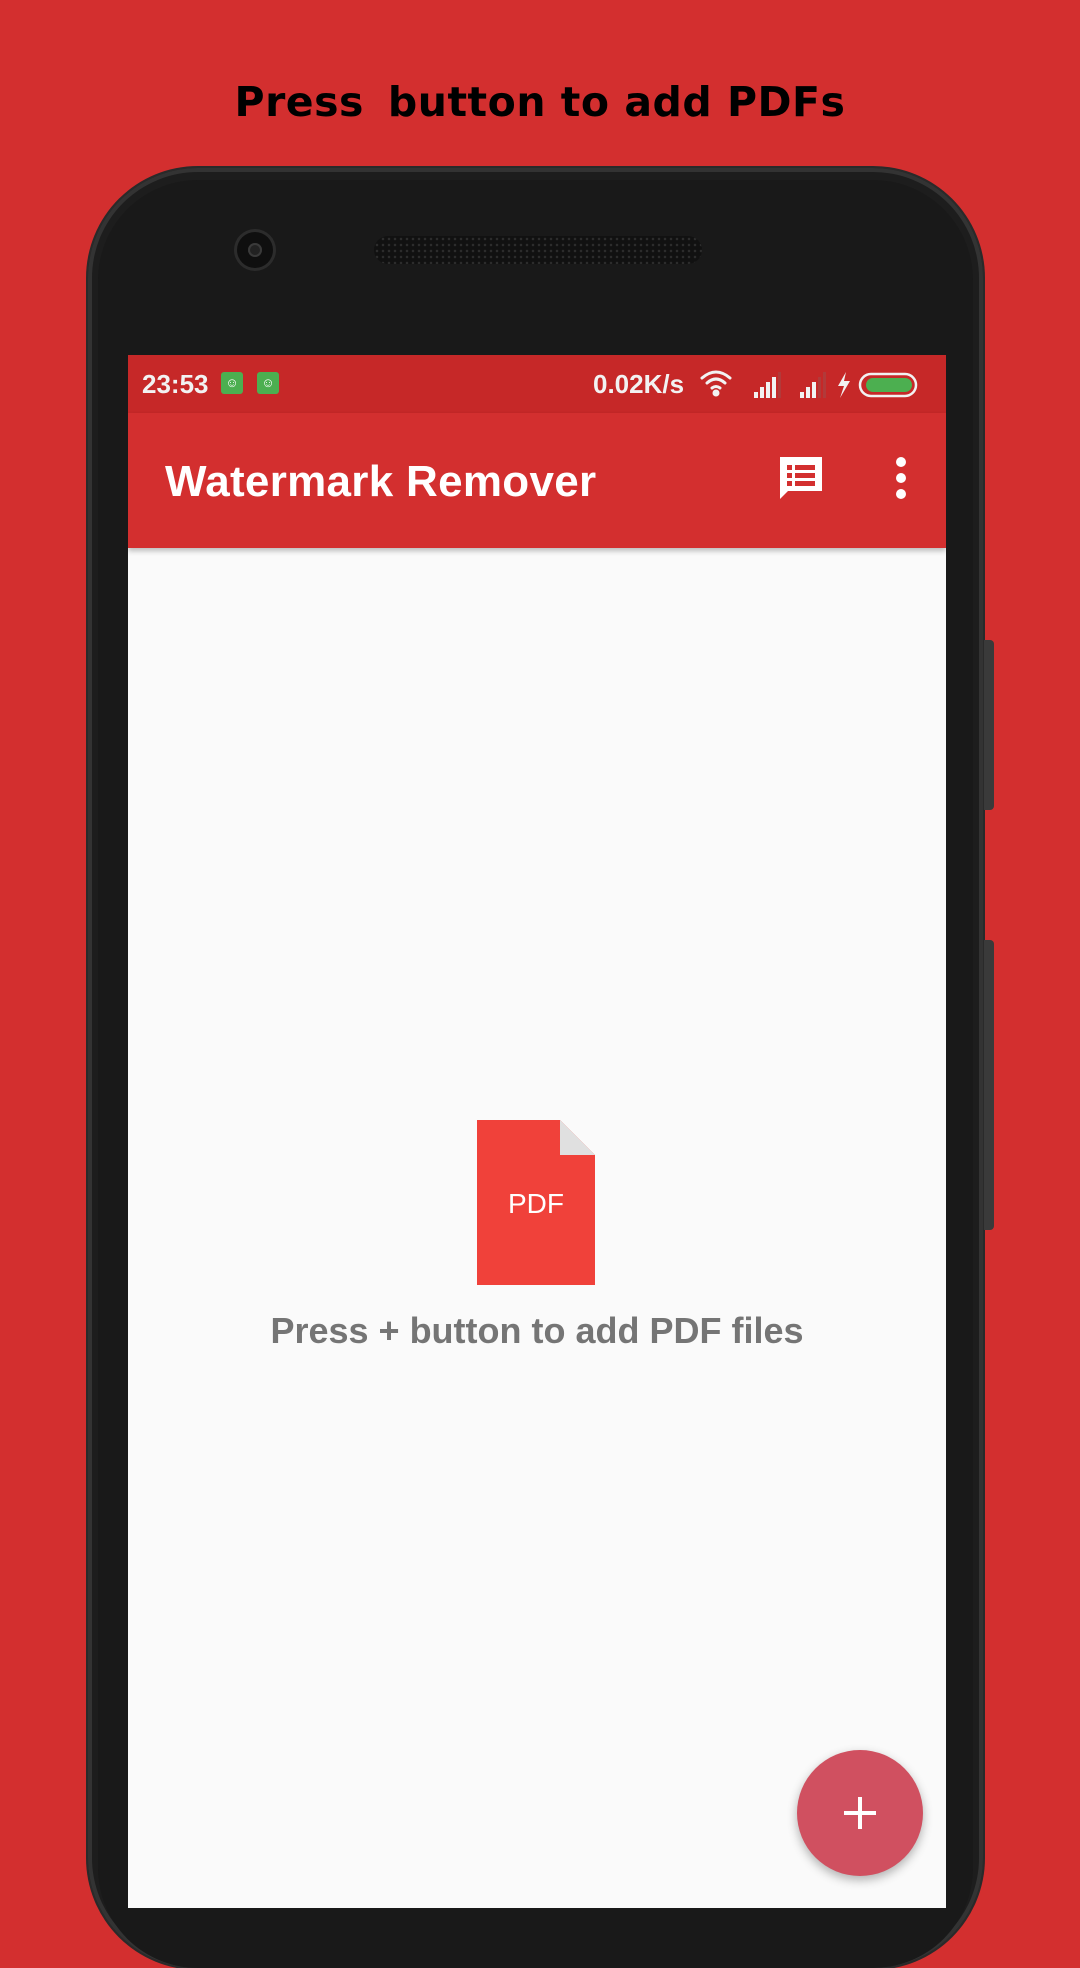 The height and width of the screenshot is (1968, 1080). What do you see at coordinates (537, 1330) in the screenshot?
I see `empty-state-message: Press + button to add PDF files` at bounding box center [537, 1330].